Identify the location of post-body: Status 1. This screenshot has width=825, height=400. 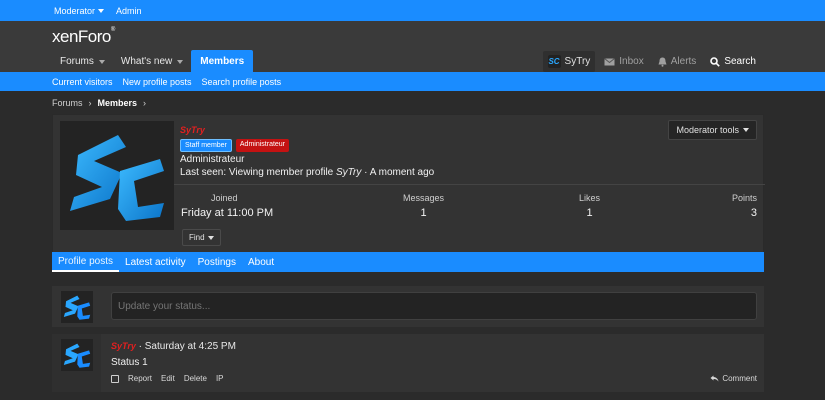
(129, 362).